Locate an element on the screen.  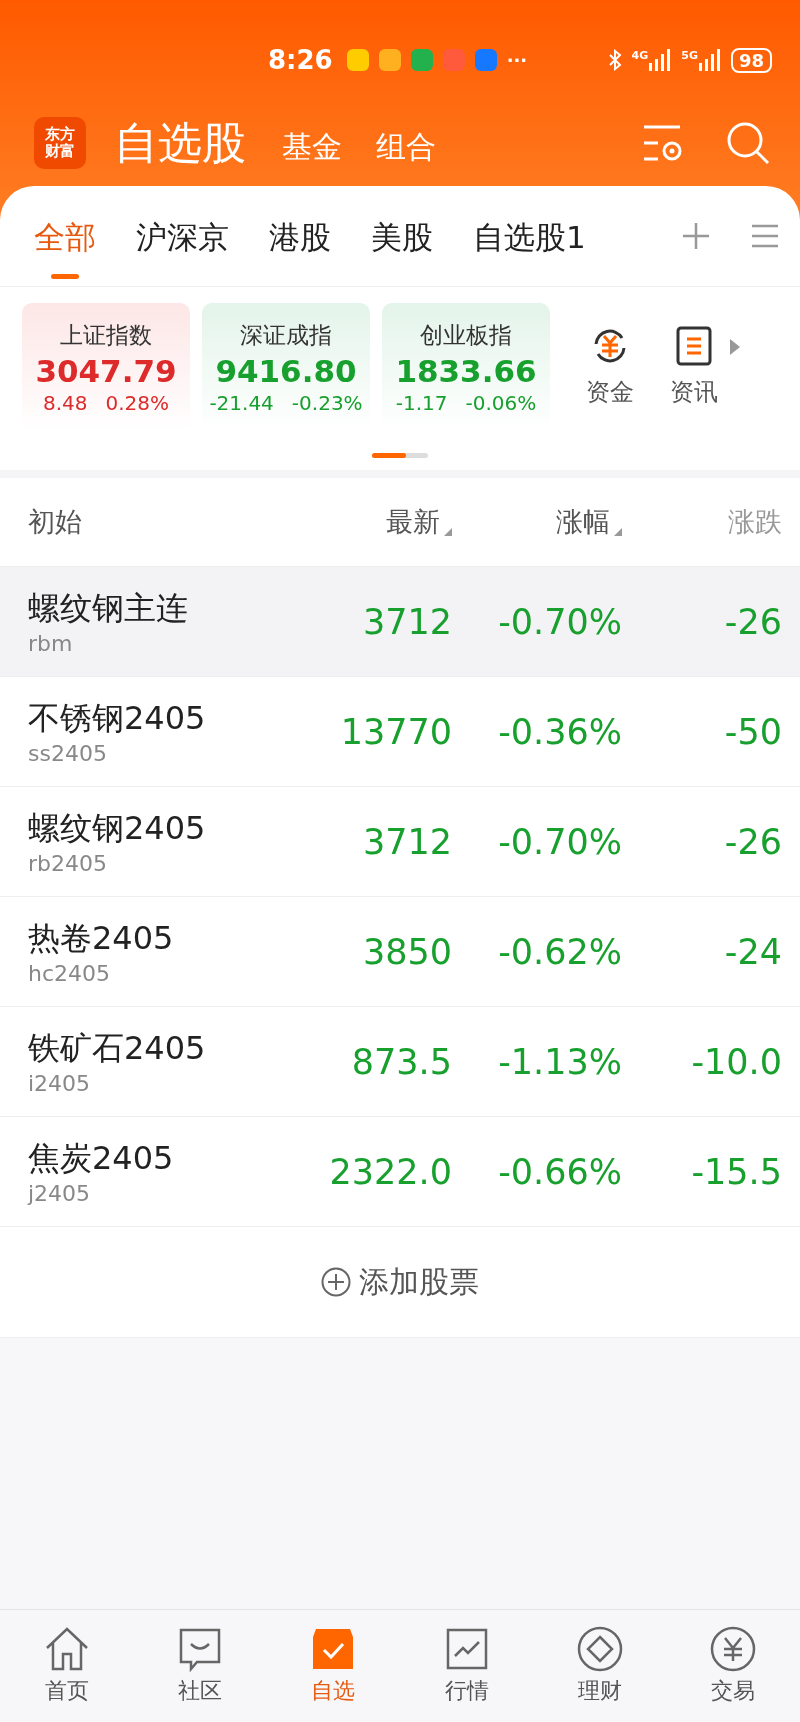
document-icon is located at coordinates (694, 346).